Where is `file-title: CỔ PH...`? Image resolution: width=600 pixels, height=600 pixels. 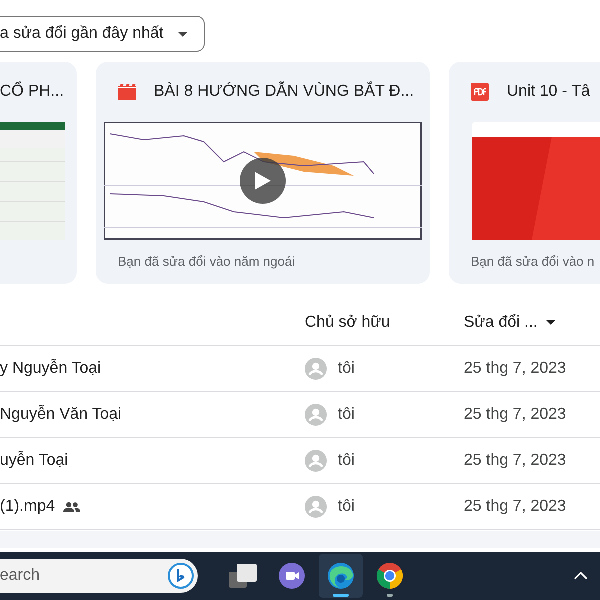 file-title: CỔ PH... is located at coordinates (32, 92).